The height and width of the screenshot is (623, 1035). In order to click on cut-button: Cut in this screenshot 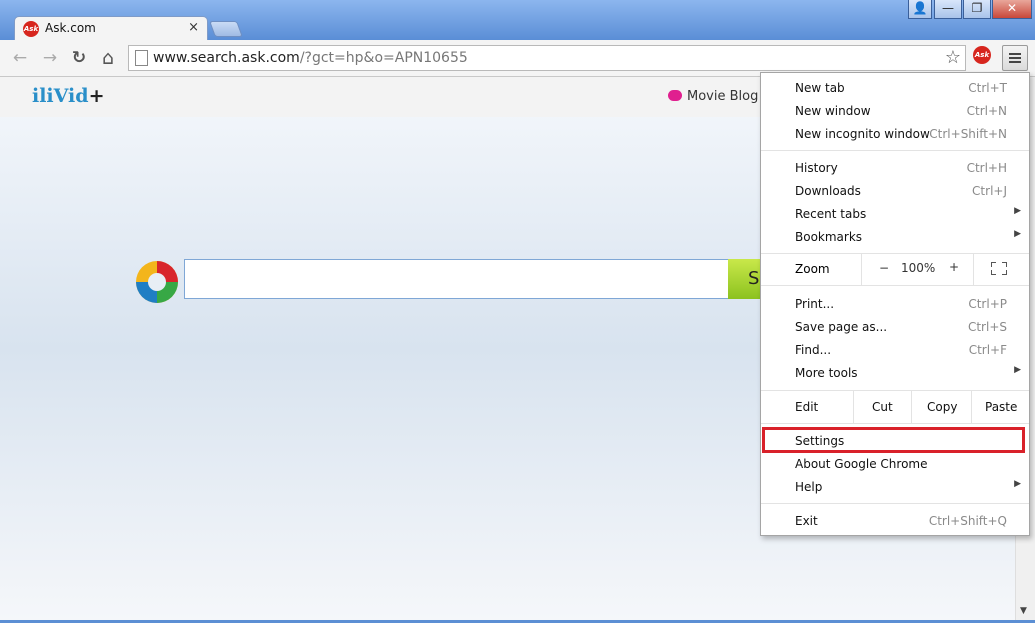, I will do `click(882, 407)`.